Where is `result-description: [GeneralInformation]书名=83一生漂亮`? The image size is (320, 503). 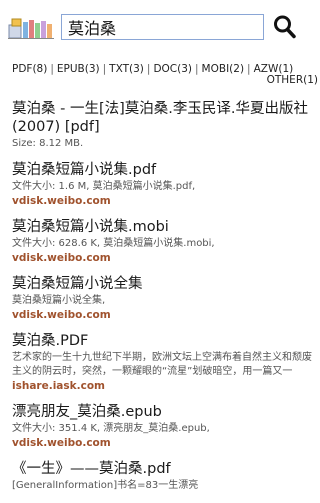 result-description: [GeneralInformation]书名=83一生漂亮 is located at coordinates (105, 485).